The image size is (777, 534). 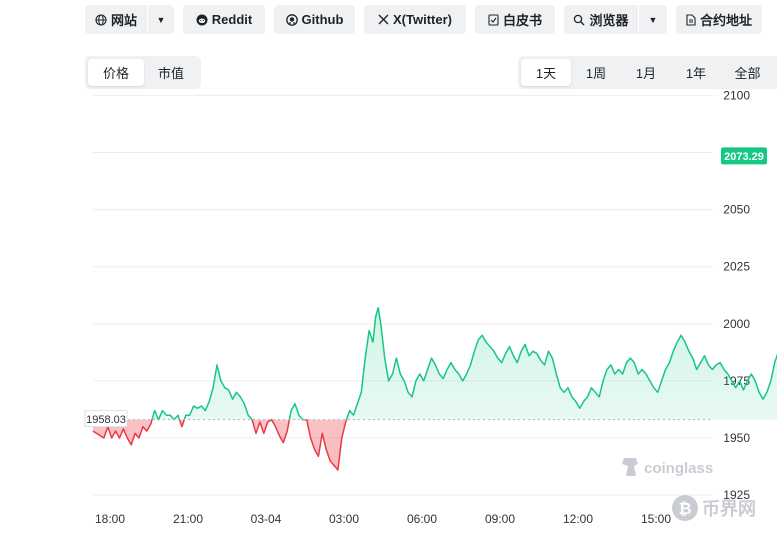 I want to click on x-tick-label: 12:00, so click(x=578, y=519).